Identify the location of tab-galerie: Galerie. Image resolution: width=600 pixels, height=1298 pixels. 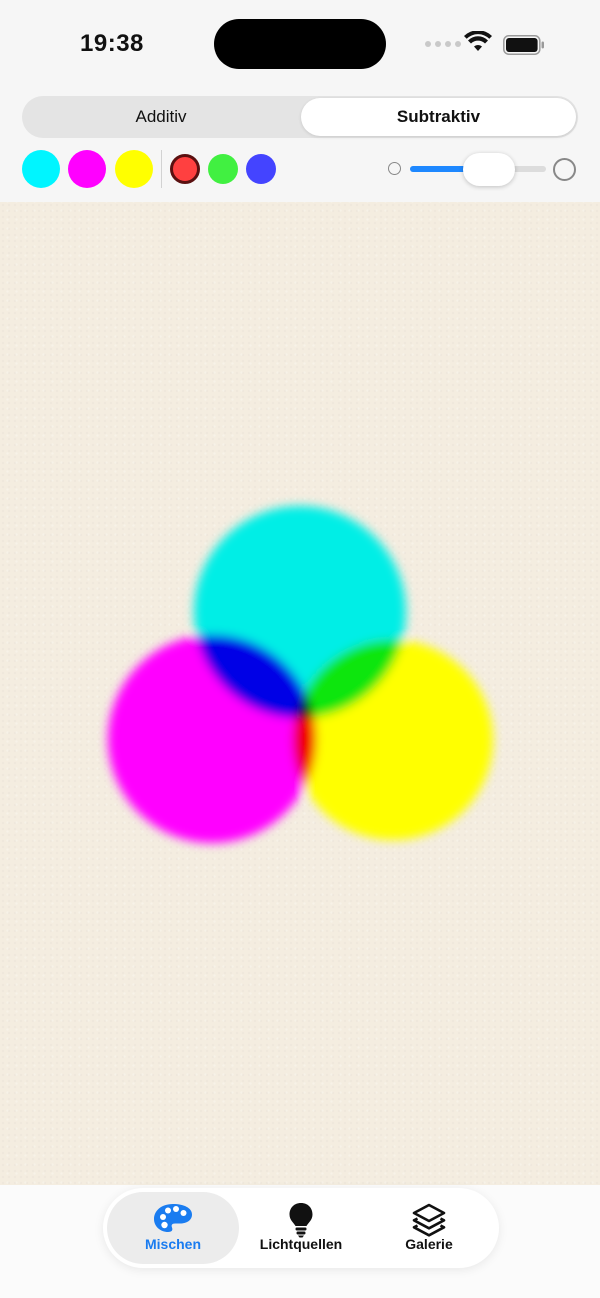
(429, 1228).